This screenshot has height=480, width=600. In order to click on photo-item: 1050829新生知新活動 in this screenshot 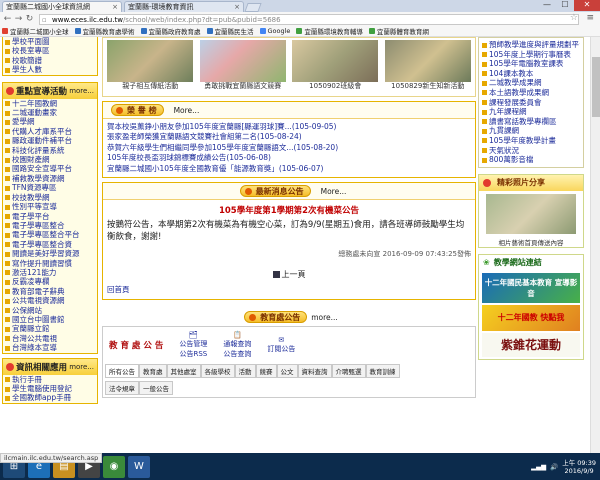, I will do `click(428, 67)`.